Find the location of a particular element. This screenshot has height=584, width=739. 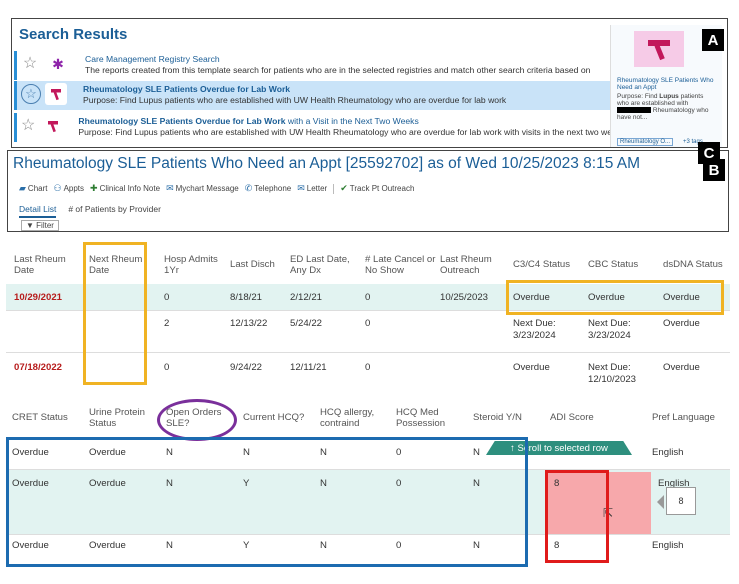

col-header: Current HCQ? is located at coordinates (278, 417).